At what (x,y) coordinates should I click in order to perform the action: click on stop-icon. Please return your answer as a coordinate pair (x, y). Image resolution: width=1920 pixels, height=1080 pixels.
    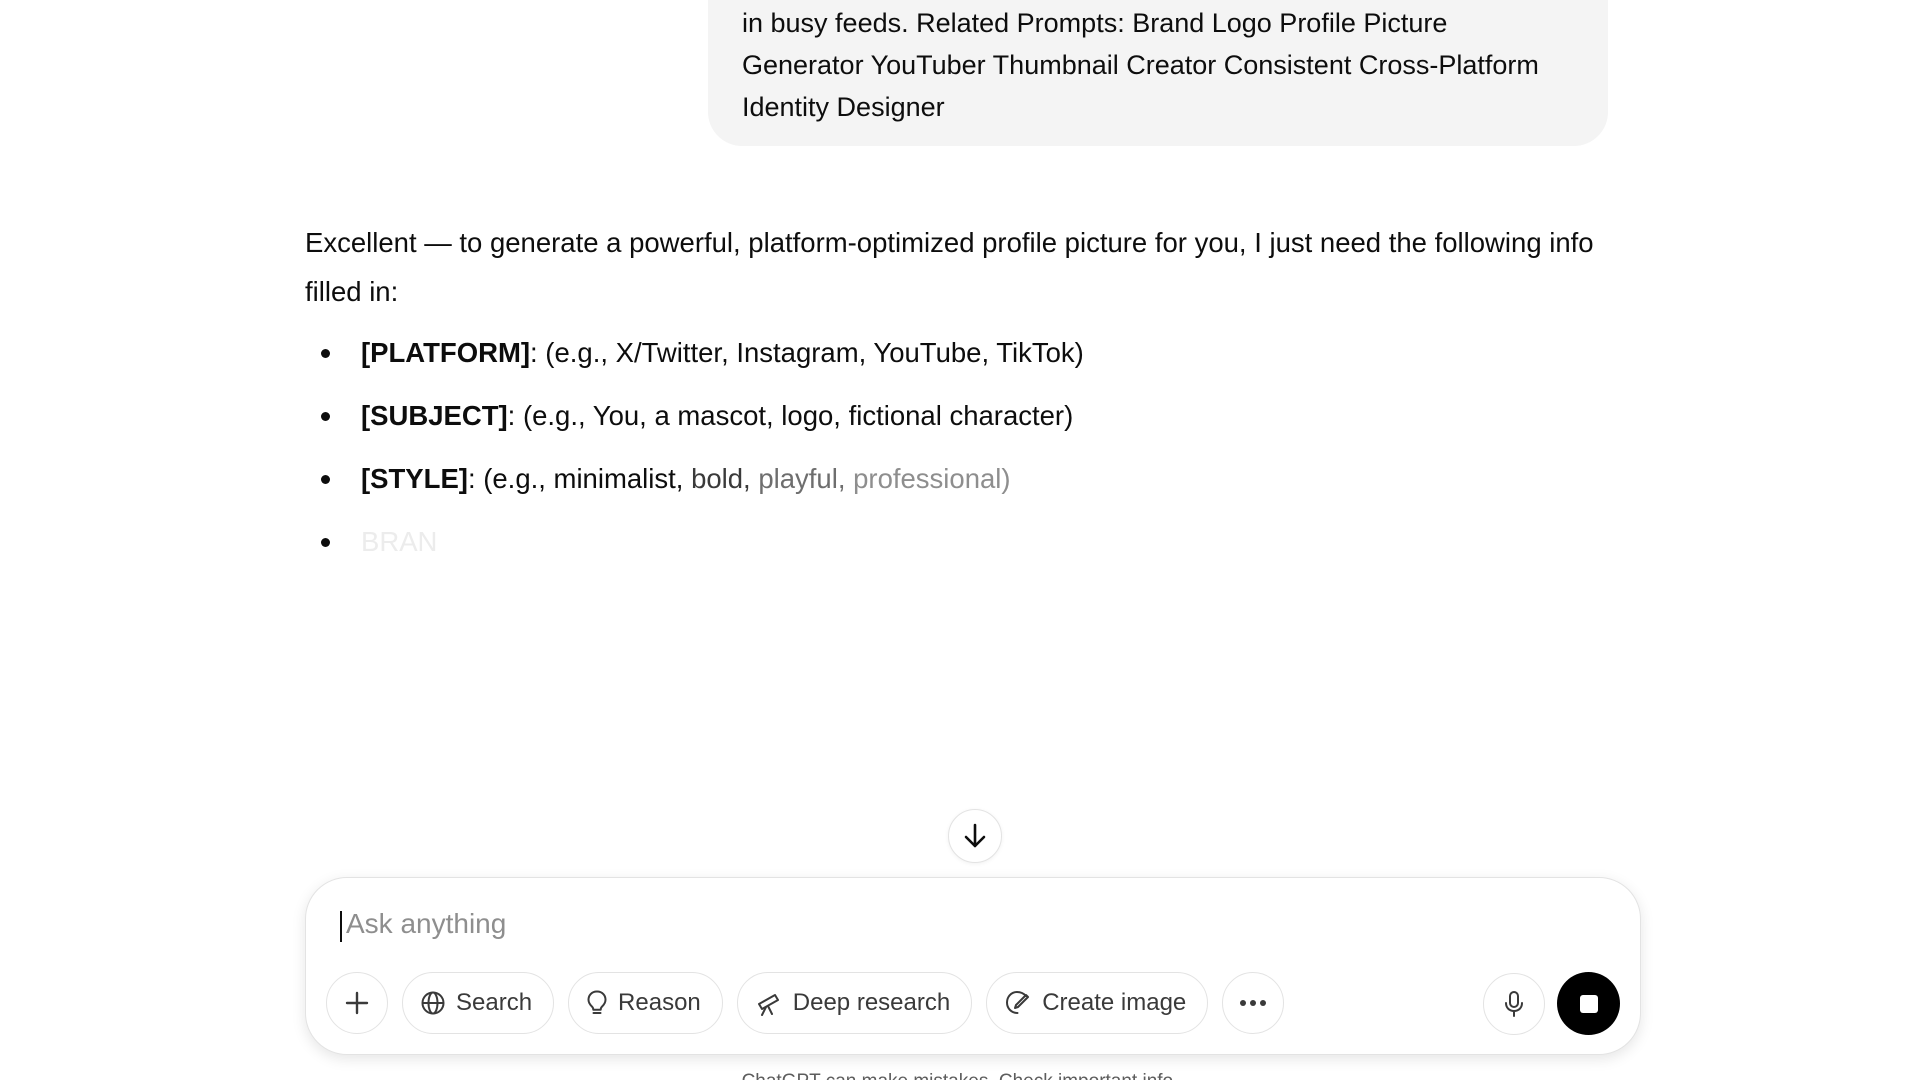
    Looking at the image, I should click on (1588, 1003).